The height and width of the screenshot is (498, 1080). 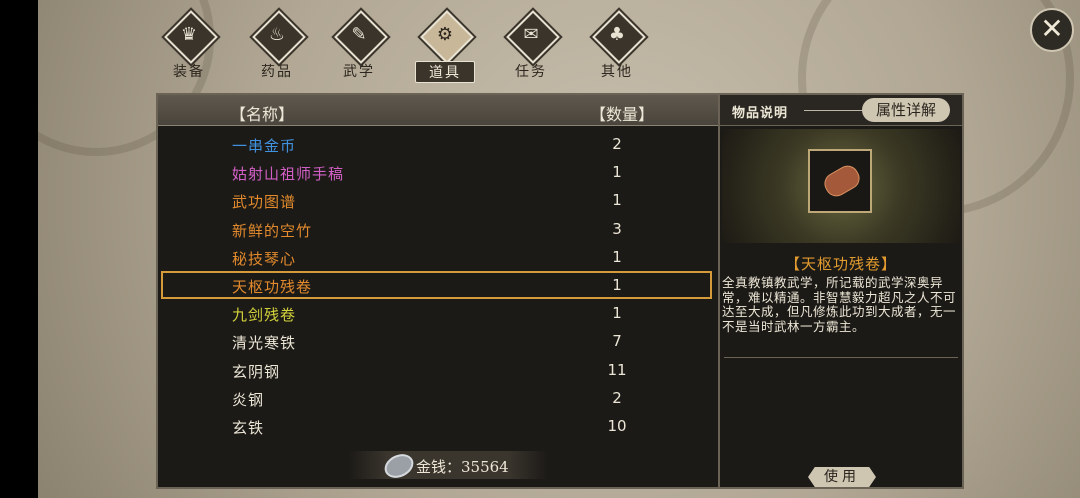 I want to click on money-display: 金钱：35564, so click(x=448, y=466).